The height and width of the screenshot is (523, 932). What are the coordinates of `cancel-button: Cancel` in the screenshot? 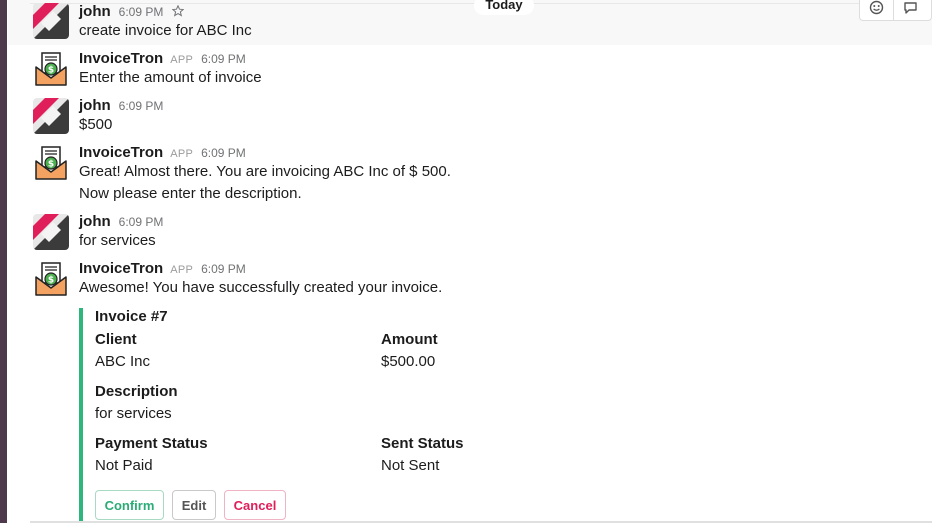 It's located at (255, 505).